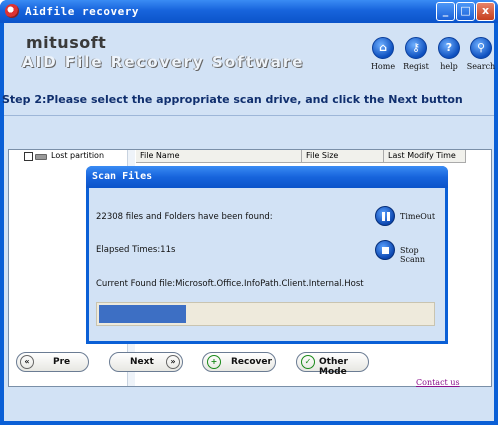  I want to click on column-file-size: File Size, so click(343, 156).